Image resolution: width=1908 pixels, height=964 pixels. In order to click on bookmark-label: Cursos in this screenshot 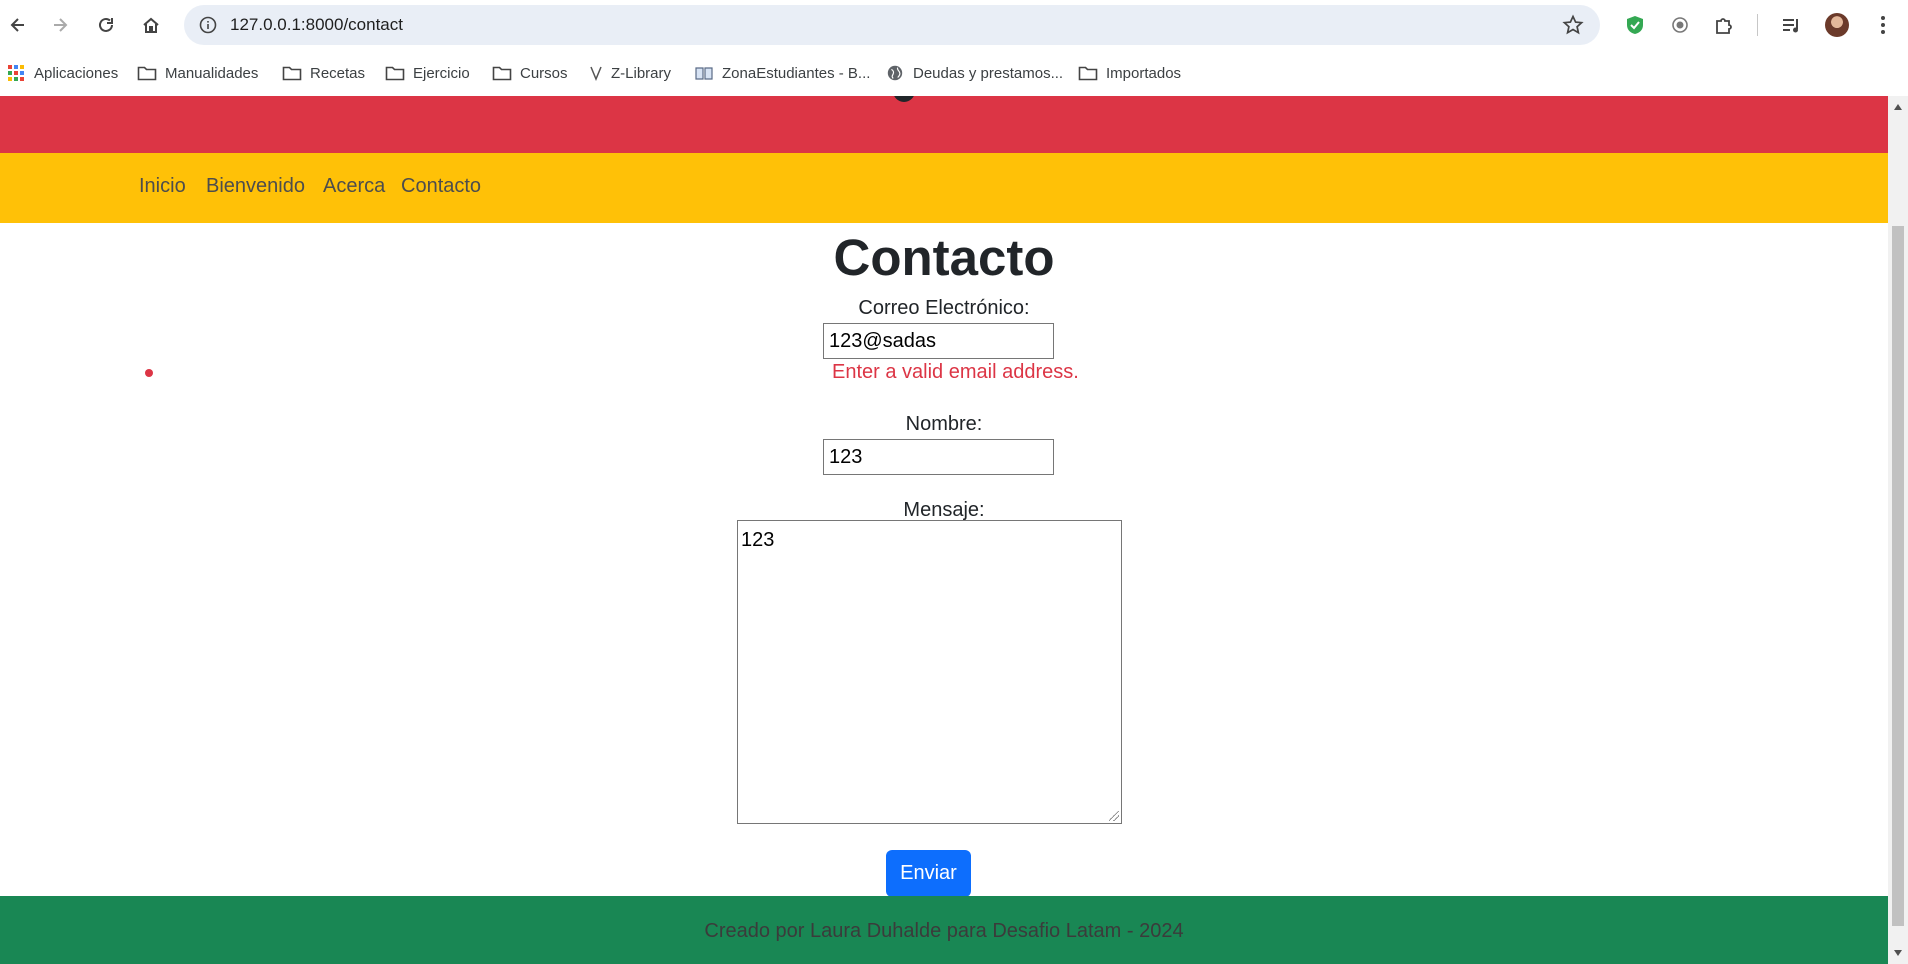, I will do `click(544, 73)`.